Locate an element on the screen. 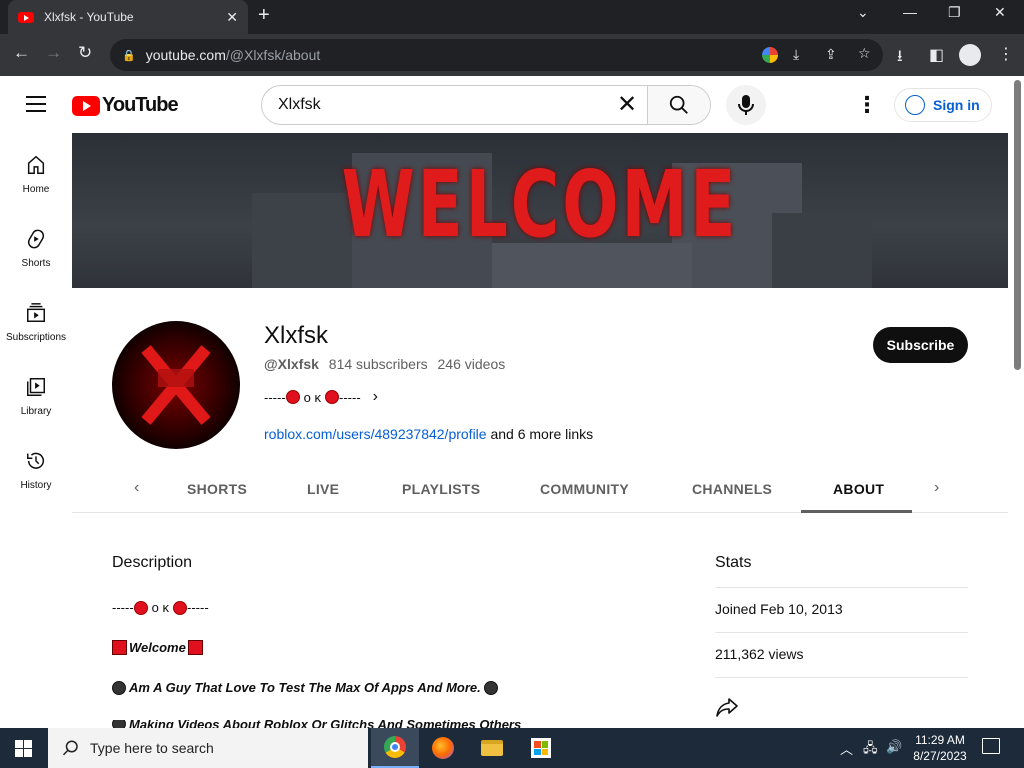 The width and height of the screenshot is (1024, 768). search-input: Xlxfsk is located at coordinates (434, 105).